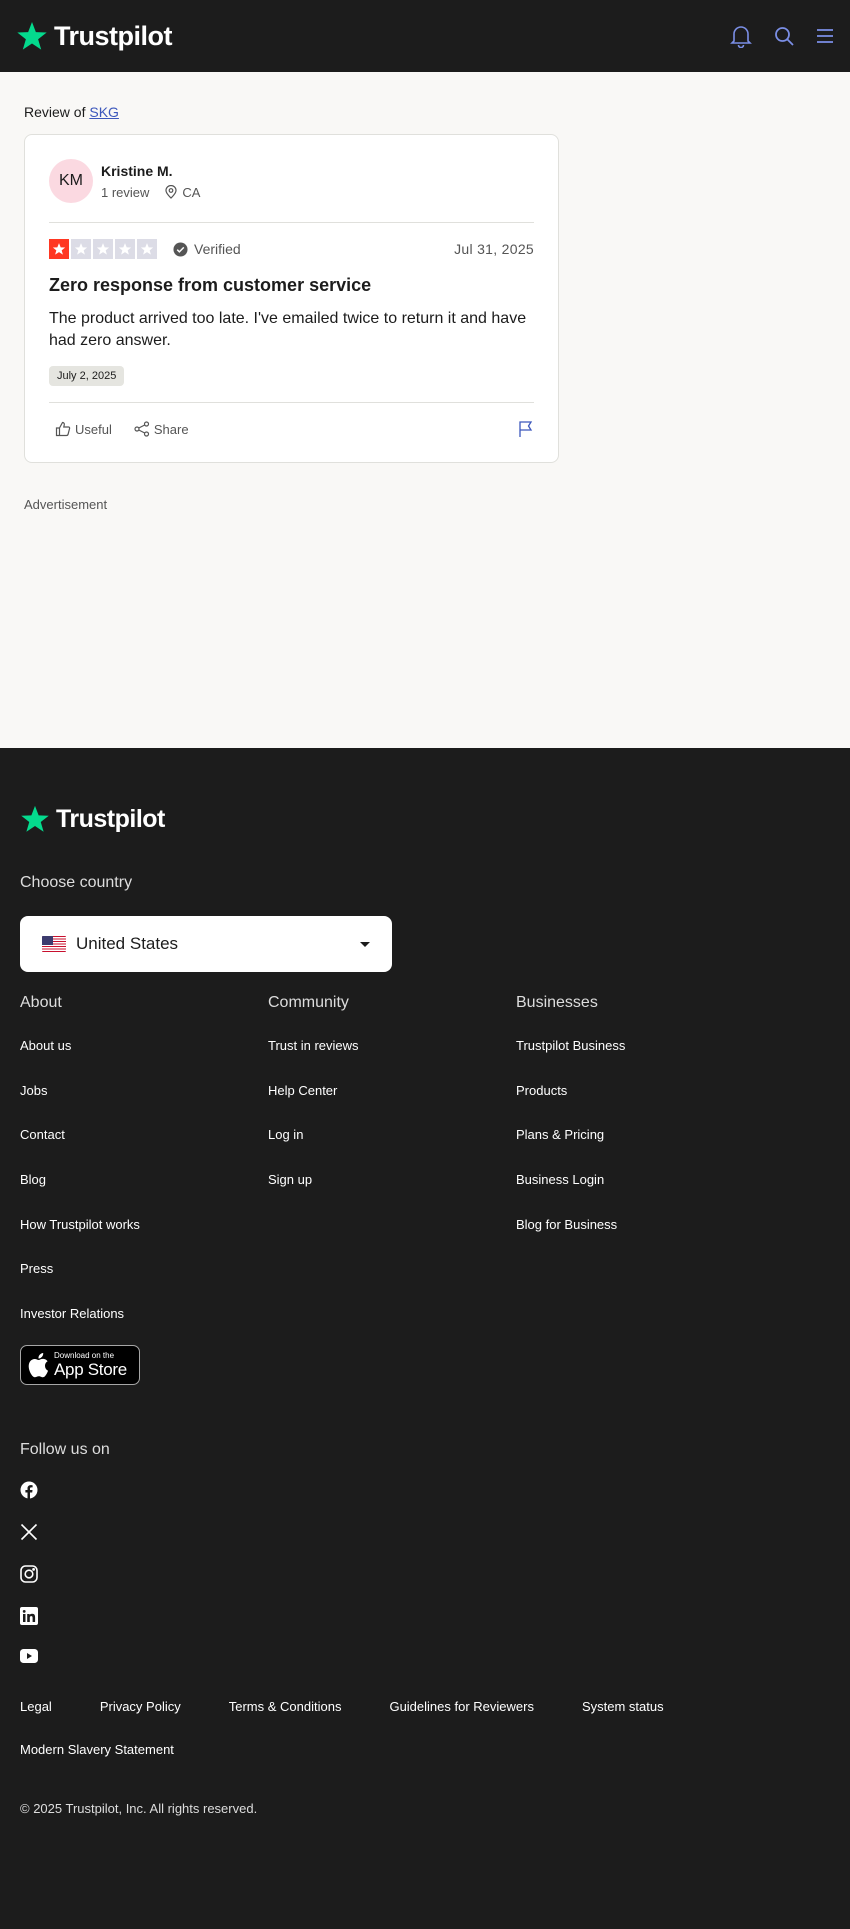  I want to click on app-store-big-text: App Store, so click(90, 1369).